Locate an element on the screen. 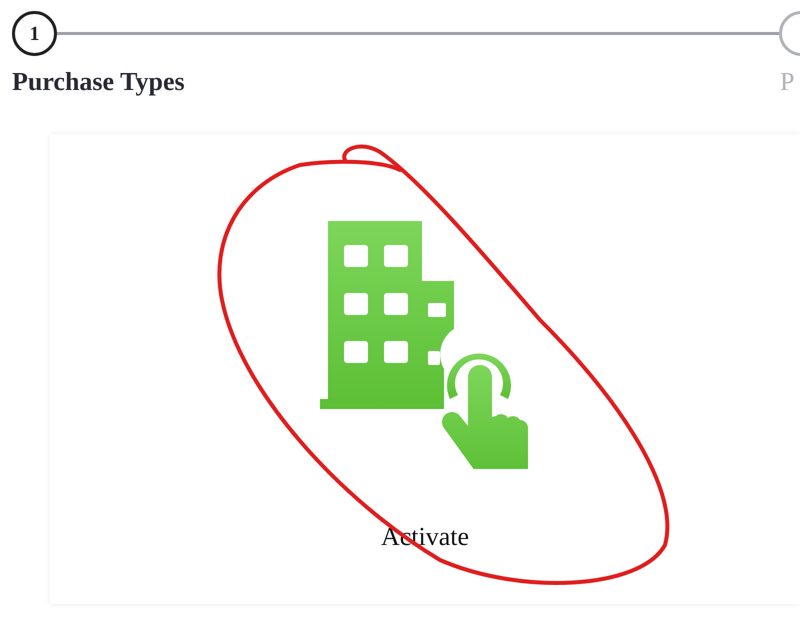 Image resolution: width=800 pixels, height=617 pixels. step-label: Purchase Types is located at coordinates (99, 82).